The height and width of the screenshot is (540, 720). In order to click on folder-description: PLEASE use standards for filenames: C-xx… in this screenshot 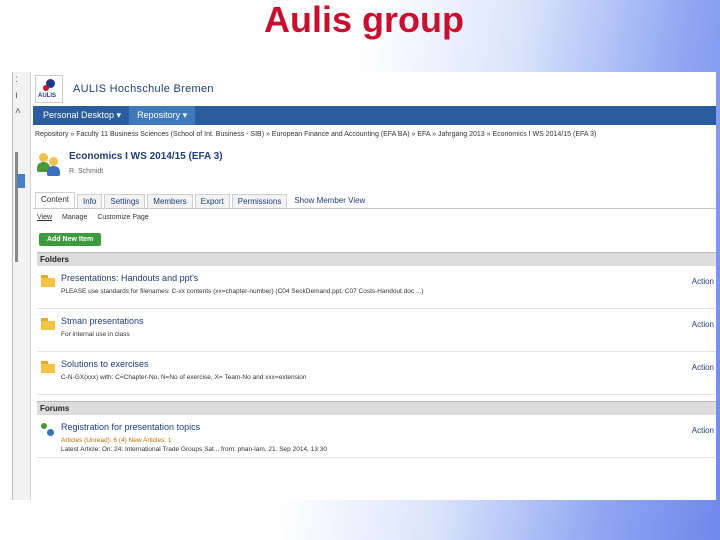, I will do `click(242, 291)`.